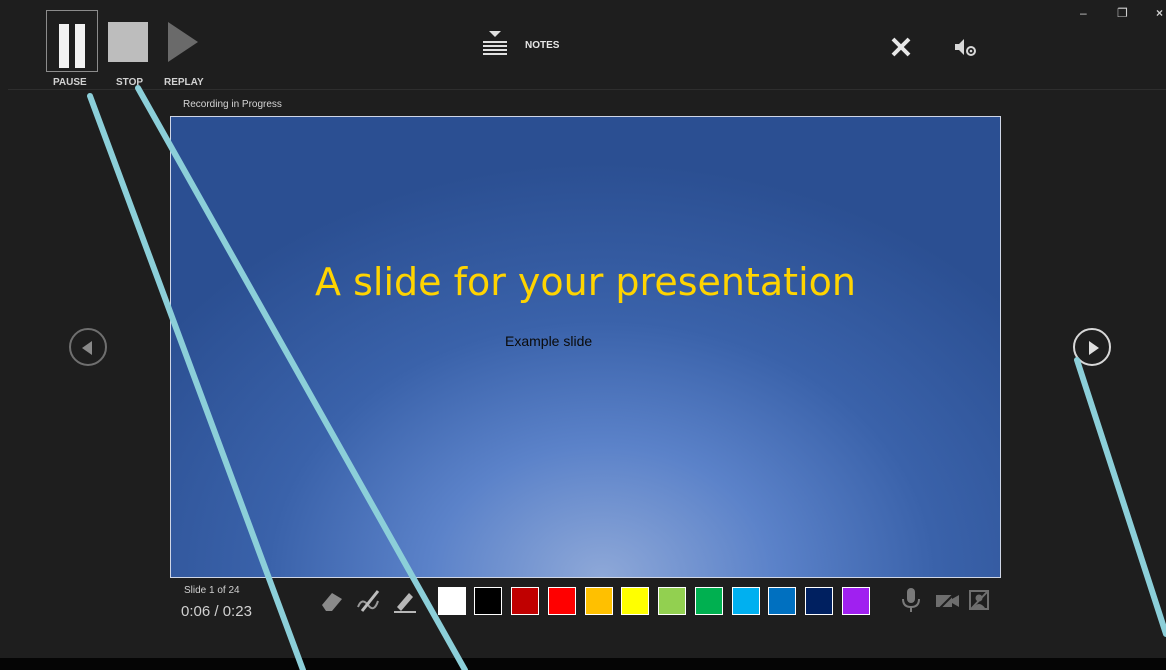 Image resolution: width=1166 pixels, height=670 pixels. Describe the element at coordinates (901, 47) in the screenshot. I see `close-icon` at that location.